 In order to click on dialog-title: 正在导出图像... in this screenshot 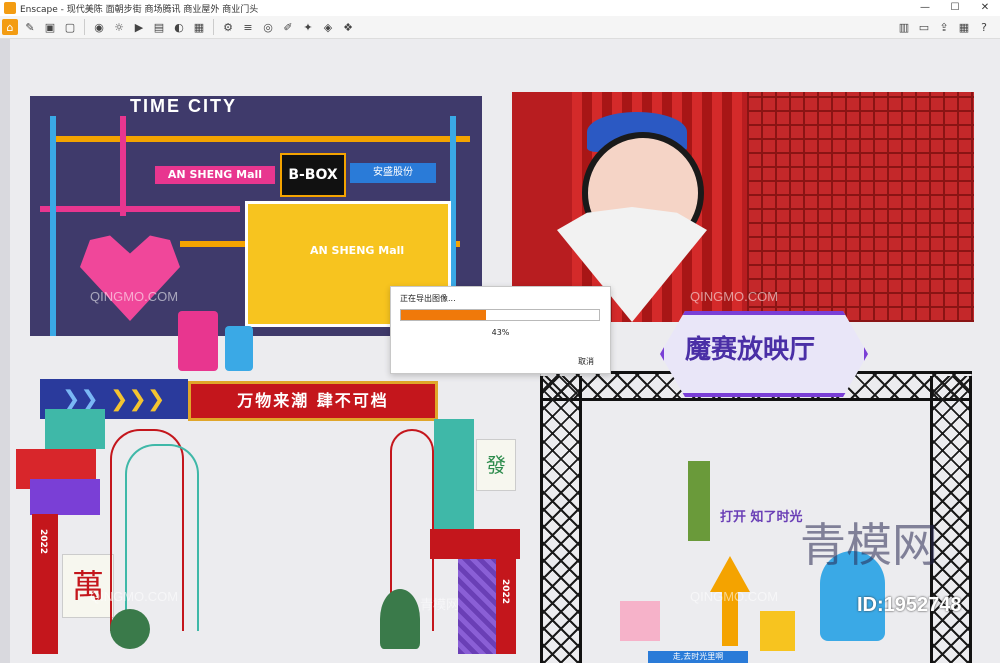, I will do `click(428, 298)`.